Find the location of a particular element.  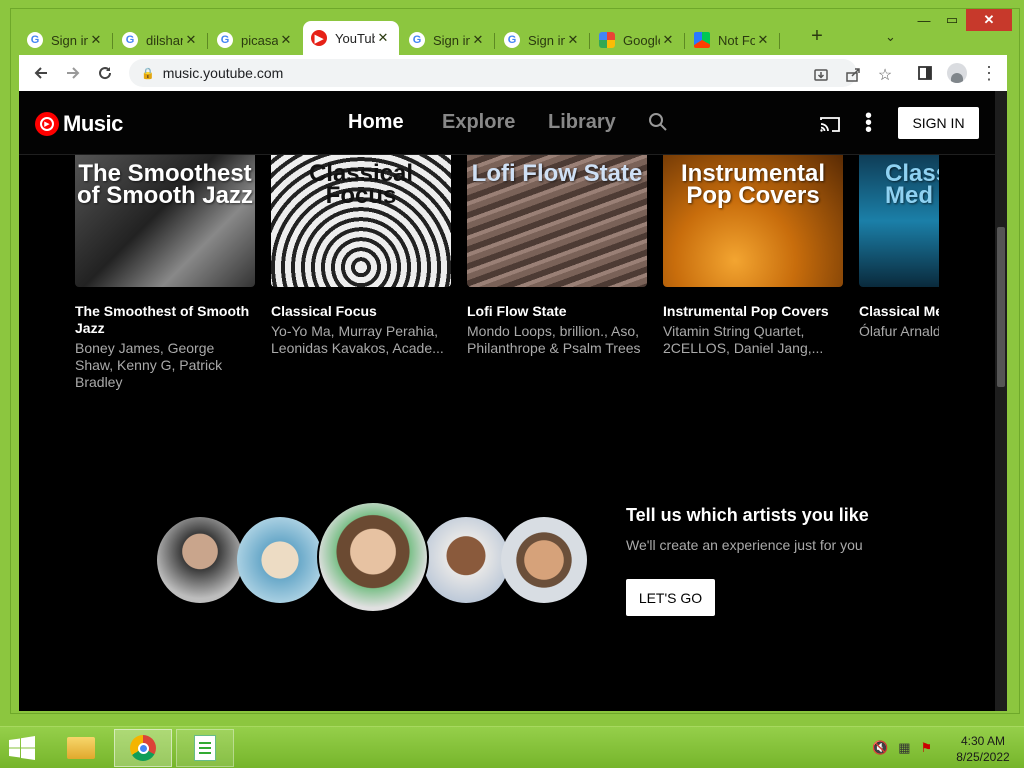

artist-prompt-title: Tell us which artists you like is located at coordinates (747, 515).